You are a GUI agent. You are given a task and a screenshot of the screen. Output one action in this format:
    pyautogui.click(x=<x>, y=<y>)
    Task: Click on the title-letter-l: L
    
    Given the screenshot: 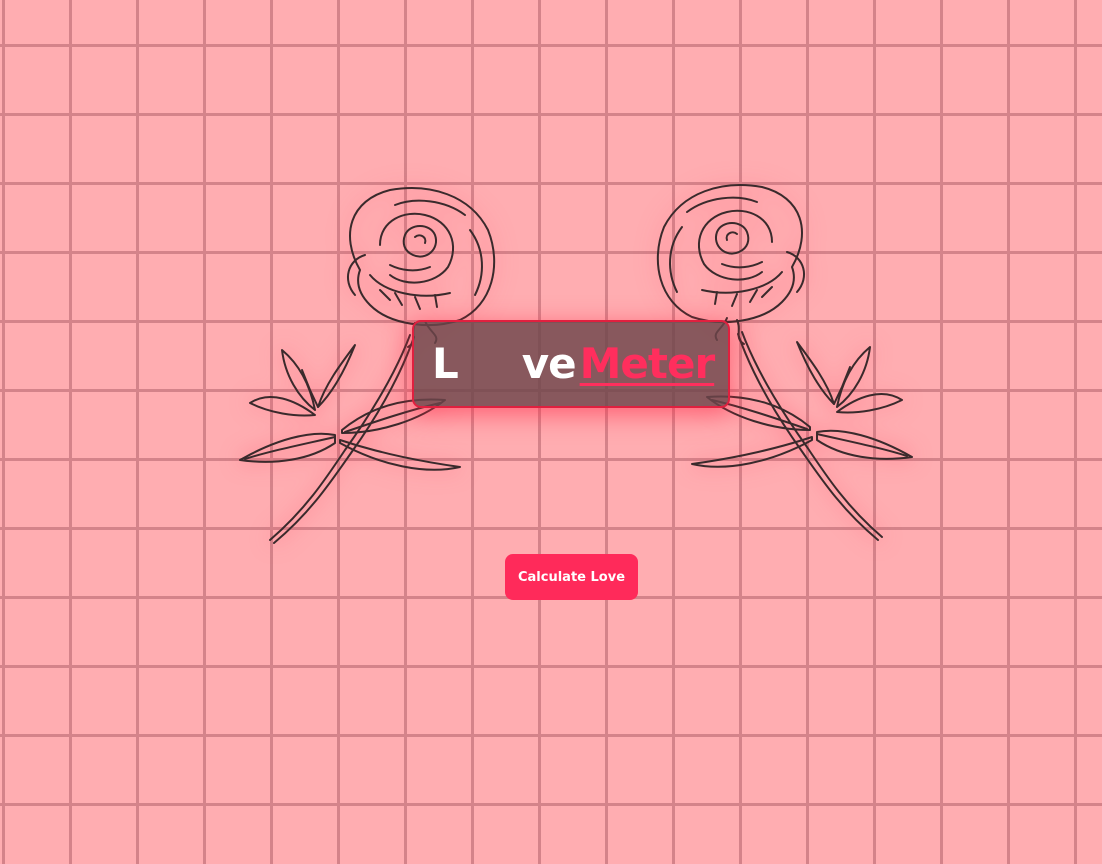 What is the action you would take?
    pyautogui.click(x=445, y=363)
    